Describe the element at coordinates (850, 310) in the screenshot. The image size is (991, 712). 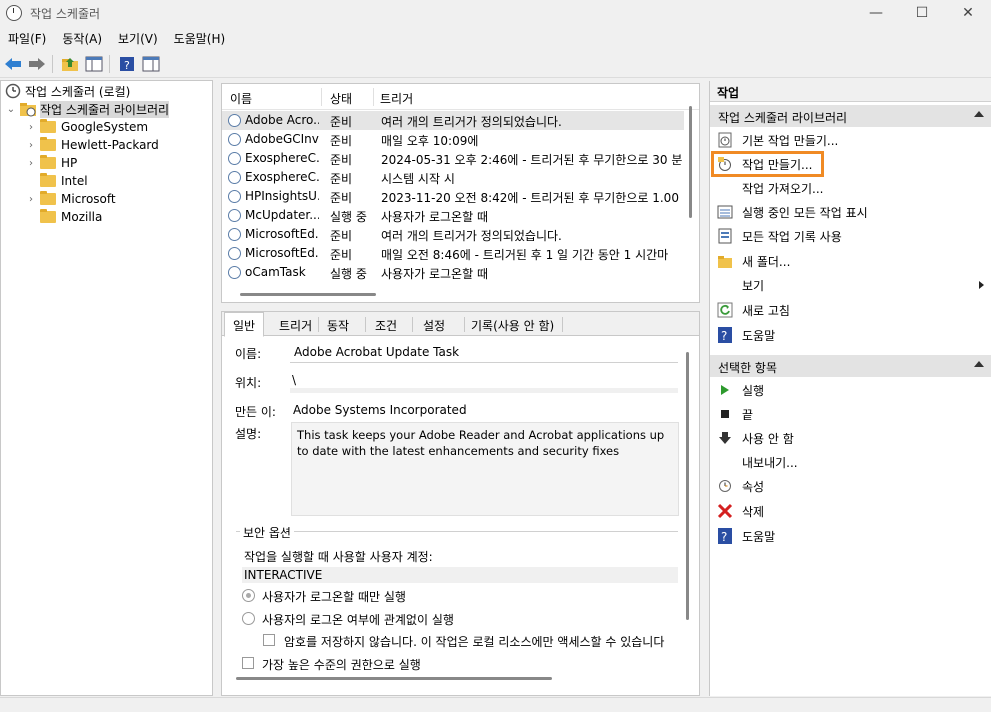
I see `action-refresh: 새로 고침` at that location.